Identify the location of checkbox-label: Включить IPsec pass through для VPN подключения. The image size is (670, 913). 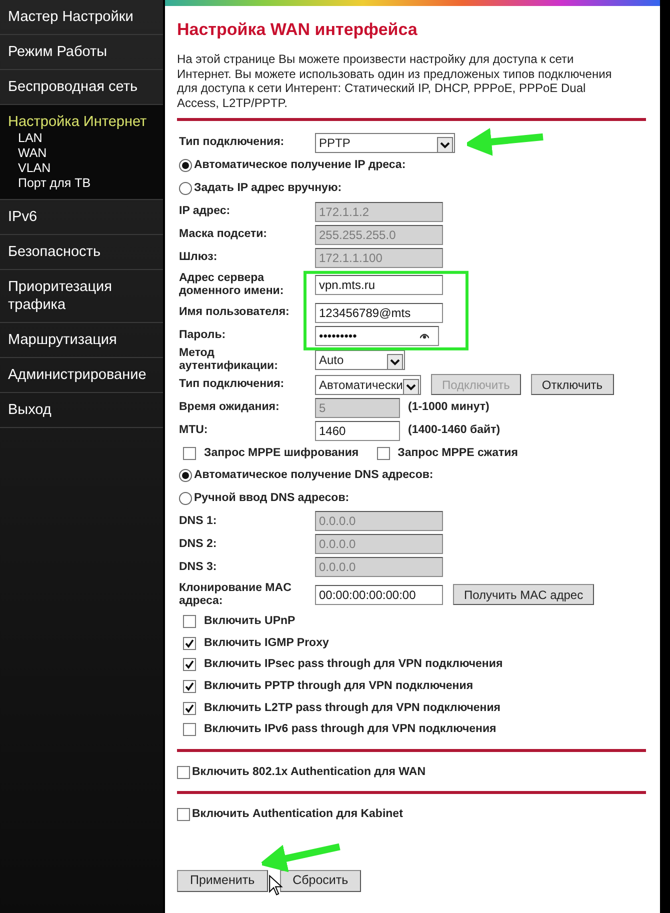
(353, 664).